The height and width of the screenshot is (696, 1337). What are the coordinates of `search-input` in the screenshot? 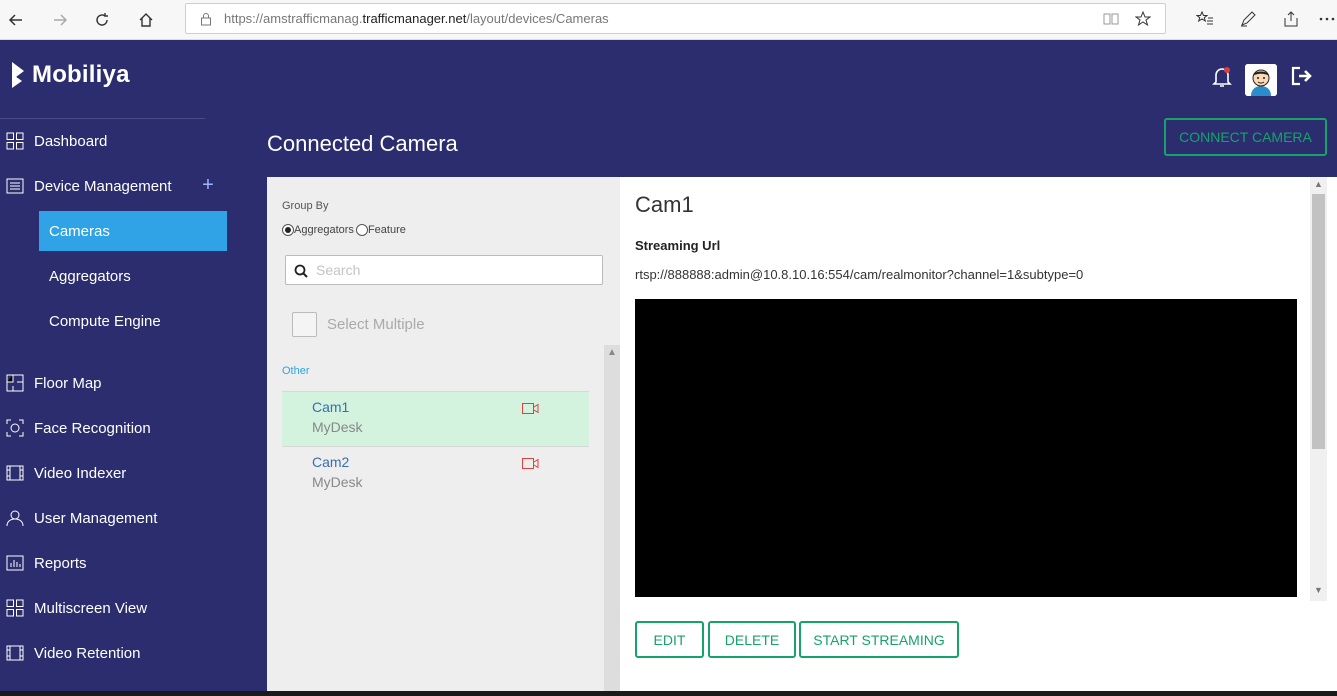 It's located at (456, 270).